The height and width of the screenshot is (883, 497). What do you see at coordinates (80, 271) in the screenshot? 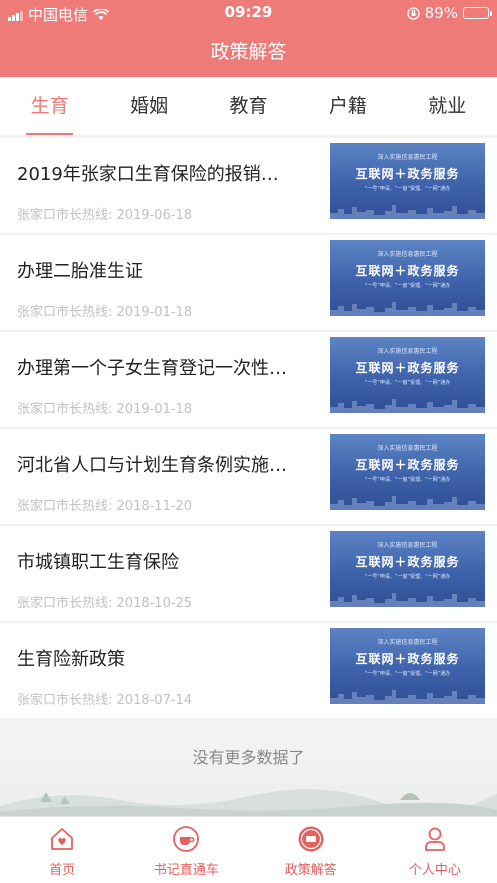
I see `article-title: 办理二胎准生证` at bounding box center [80, 271].